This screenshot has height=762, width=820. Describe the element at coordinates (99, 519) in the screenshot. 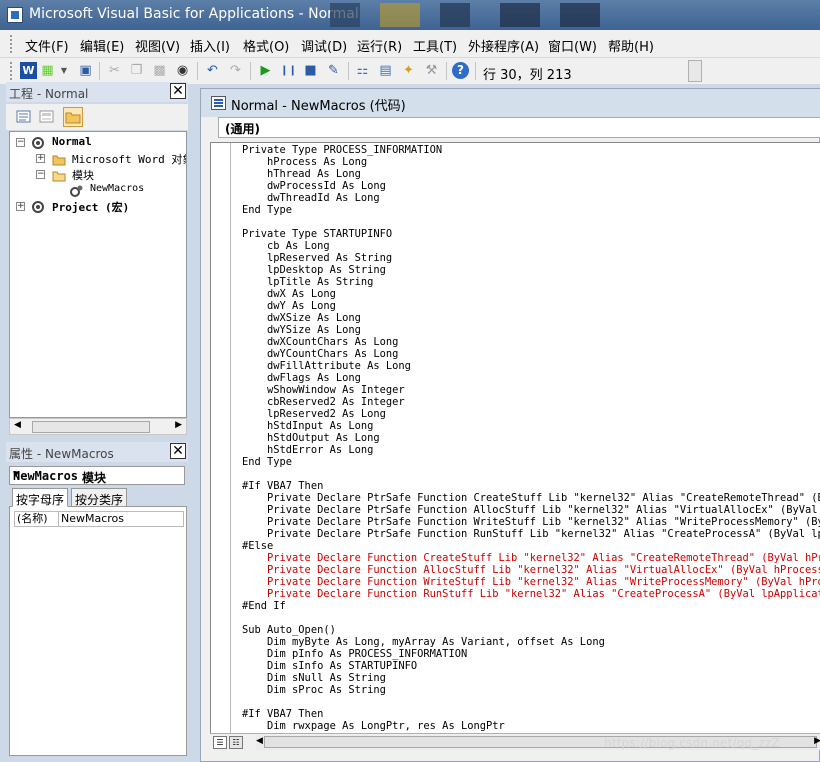

I see `property-row: (名称) NewMacros` at that location.